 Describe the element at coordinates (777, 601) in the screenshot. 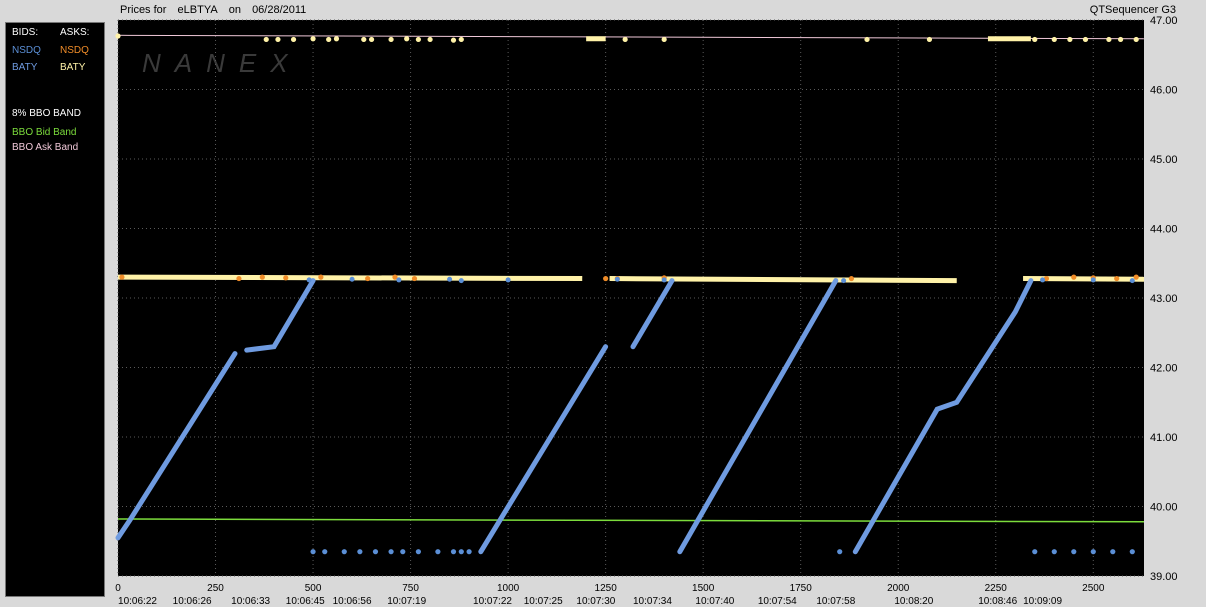

I see `x-time-label: 10:07:54` at that location.